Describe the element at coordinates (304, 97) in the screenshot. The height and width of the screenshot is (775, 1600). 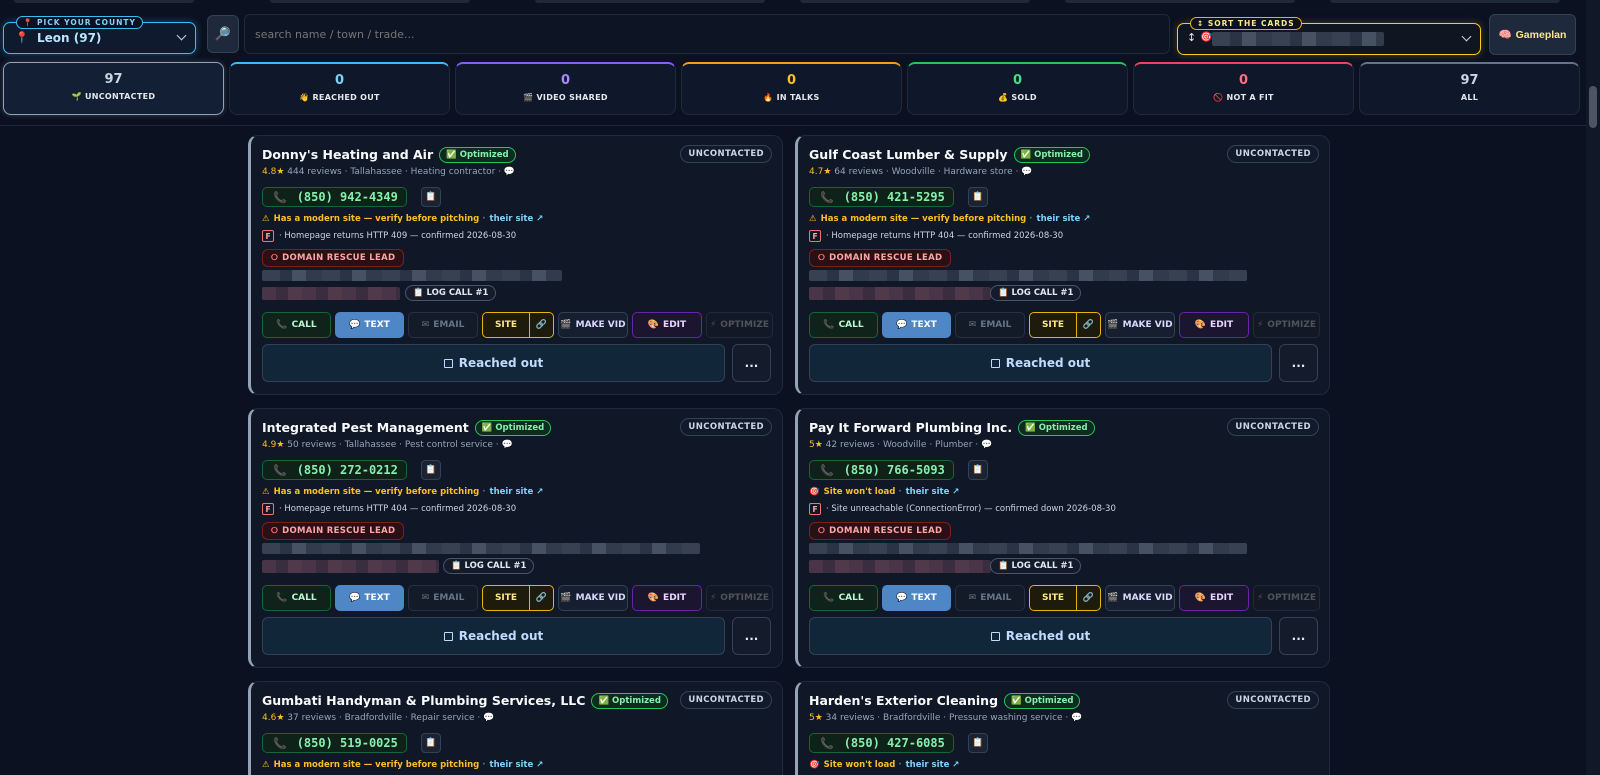
I see `stat-icon: 👋` at that location.